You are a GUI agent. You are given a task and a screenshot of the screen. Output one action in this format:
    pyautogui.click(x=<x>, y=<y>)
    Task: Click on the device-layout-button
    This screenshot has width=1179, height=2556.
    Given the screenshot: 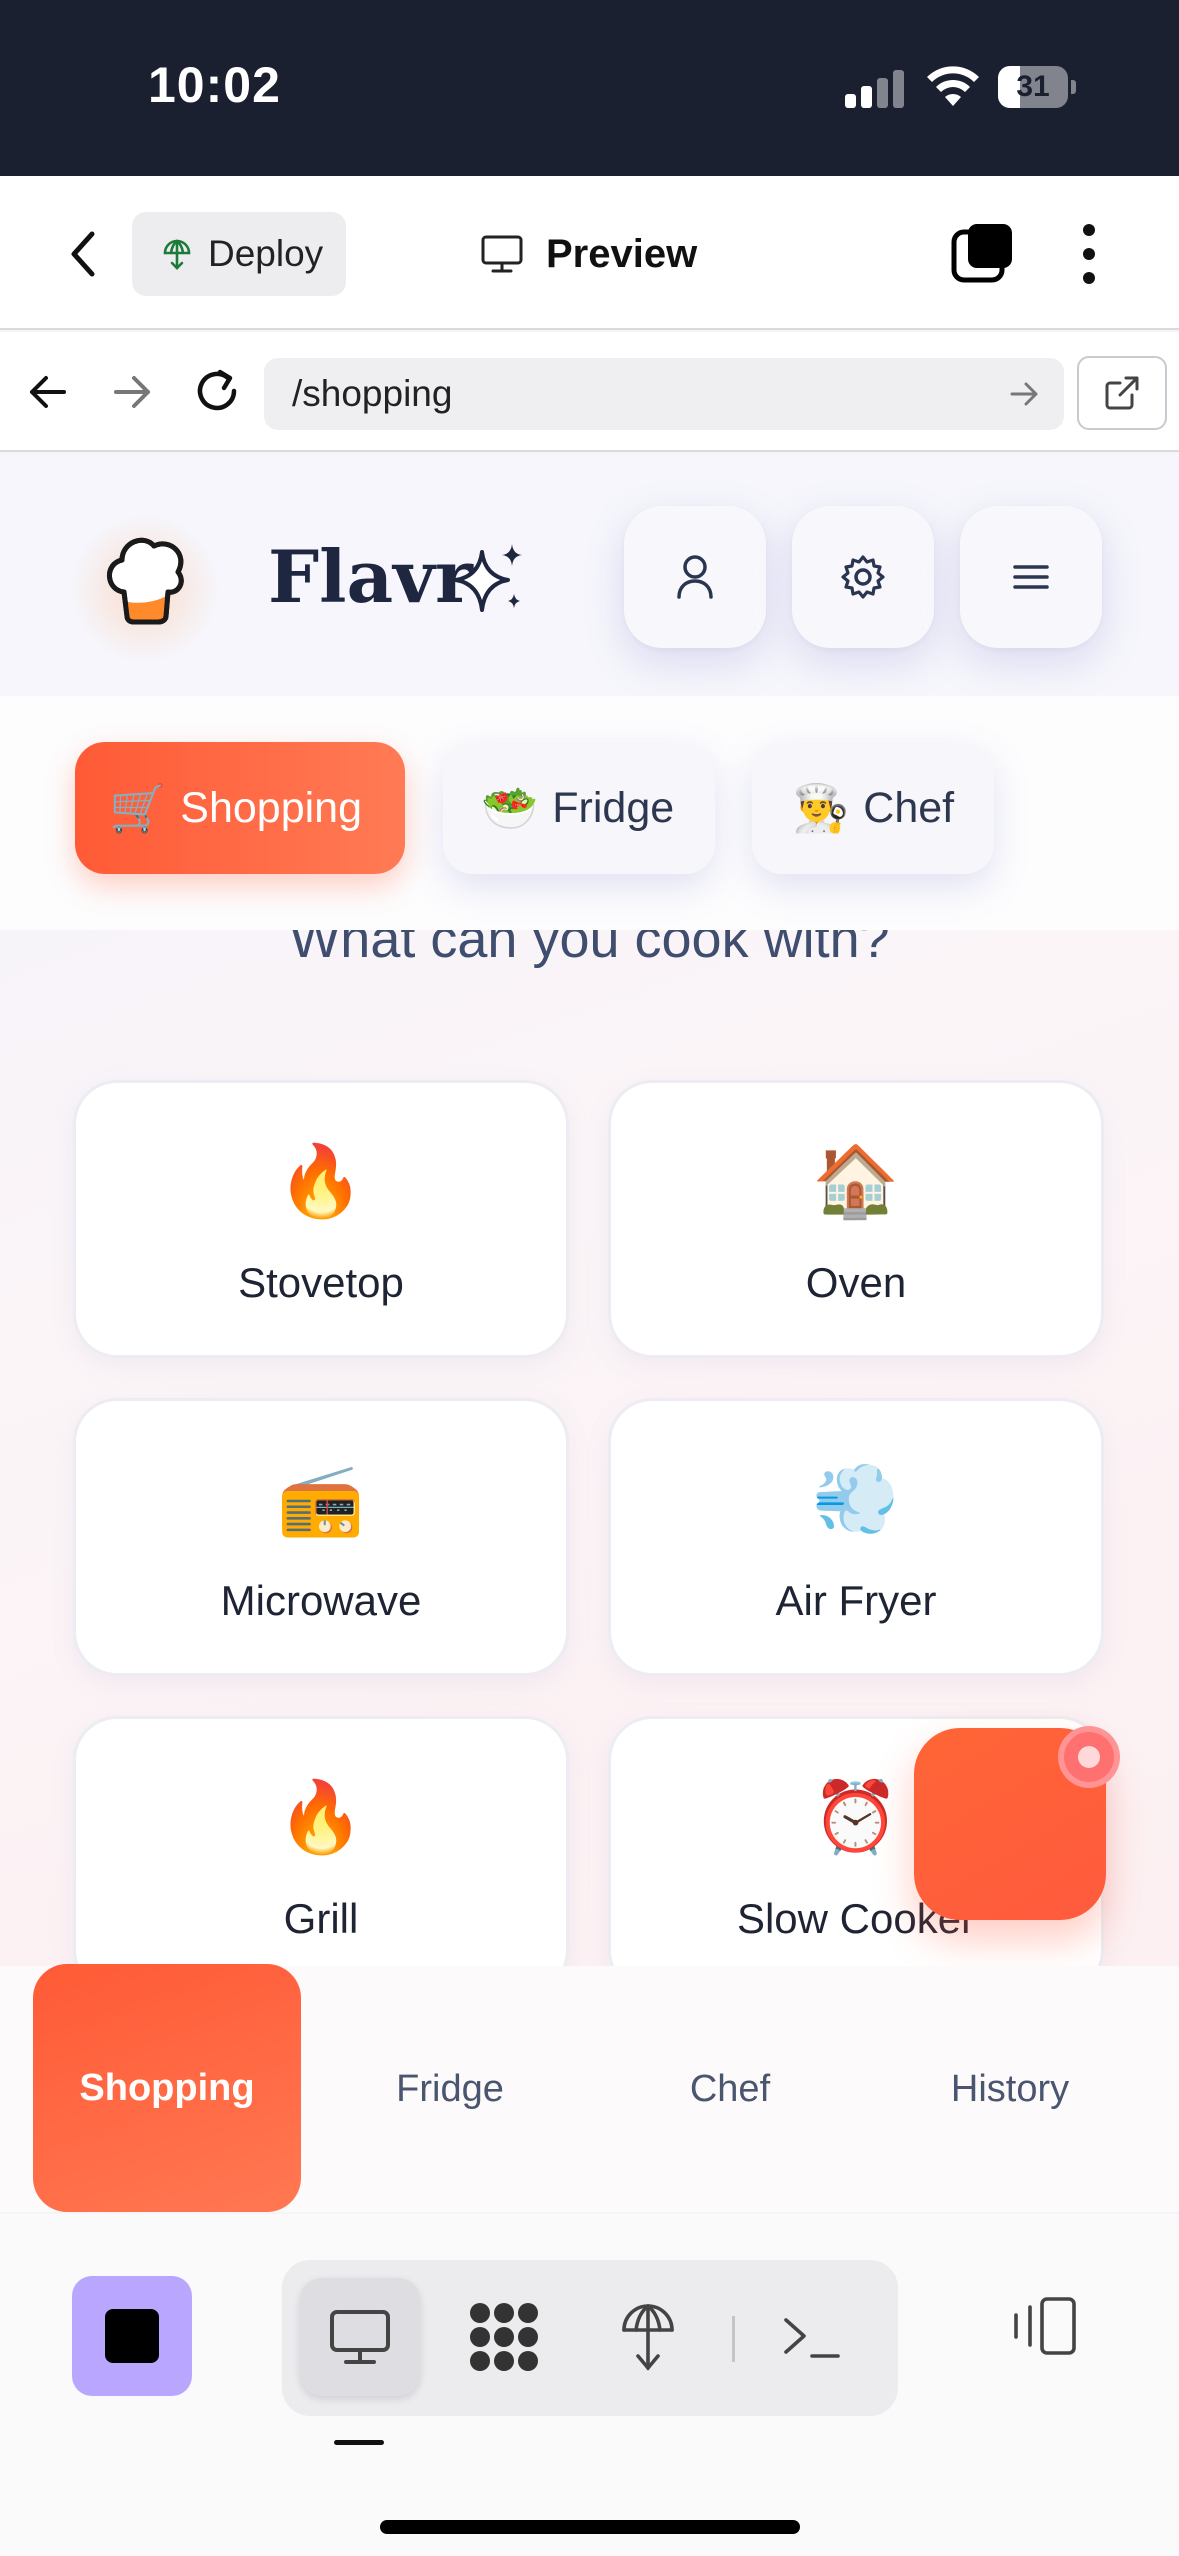 What is the action you would take?
    pyautogui.click(x=1044, y=2326)
    